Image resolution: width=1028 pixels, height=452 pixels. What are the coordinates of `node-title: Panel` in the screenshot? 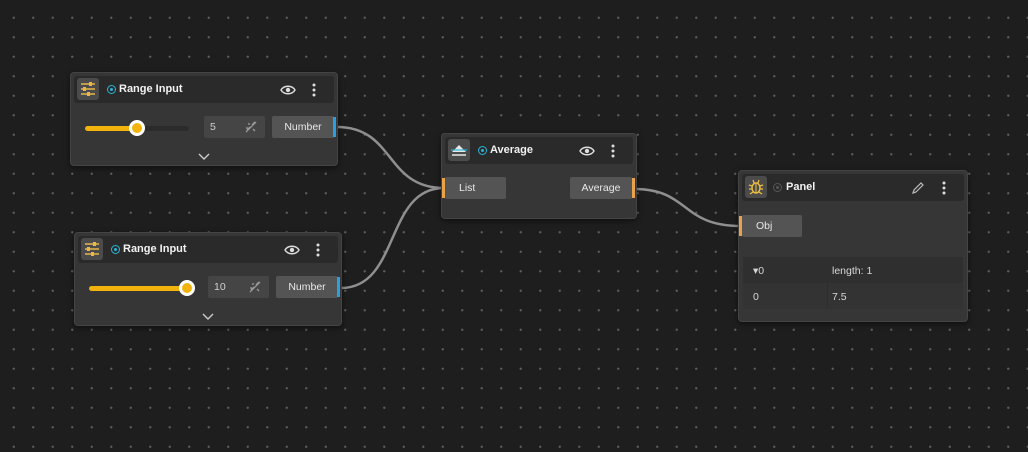 It's located at (801, 187).